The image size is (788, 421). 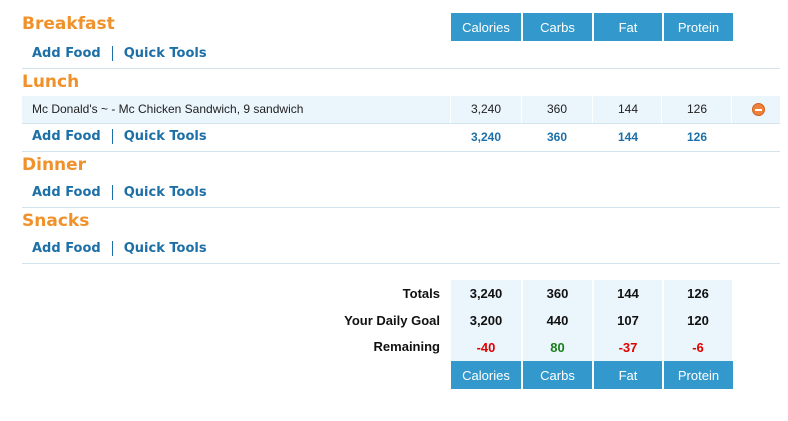 I want to click on breakfast-actions: Add Food Quick Tools, so click(x=119, y=53).